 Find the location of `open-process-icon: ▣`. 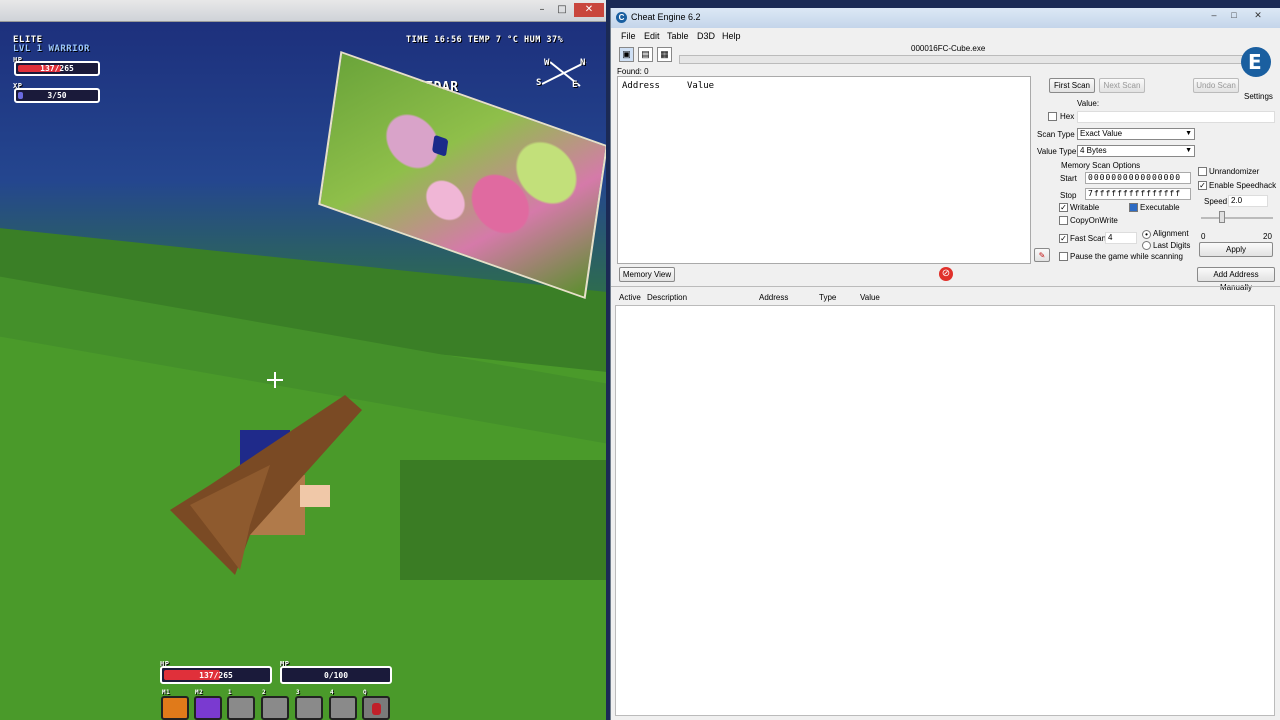

open-process-icon: ▣ is located at coordinates (626, 54).